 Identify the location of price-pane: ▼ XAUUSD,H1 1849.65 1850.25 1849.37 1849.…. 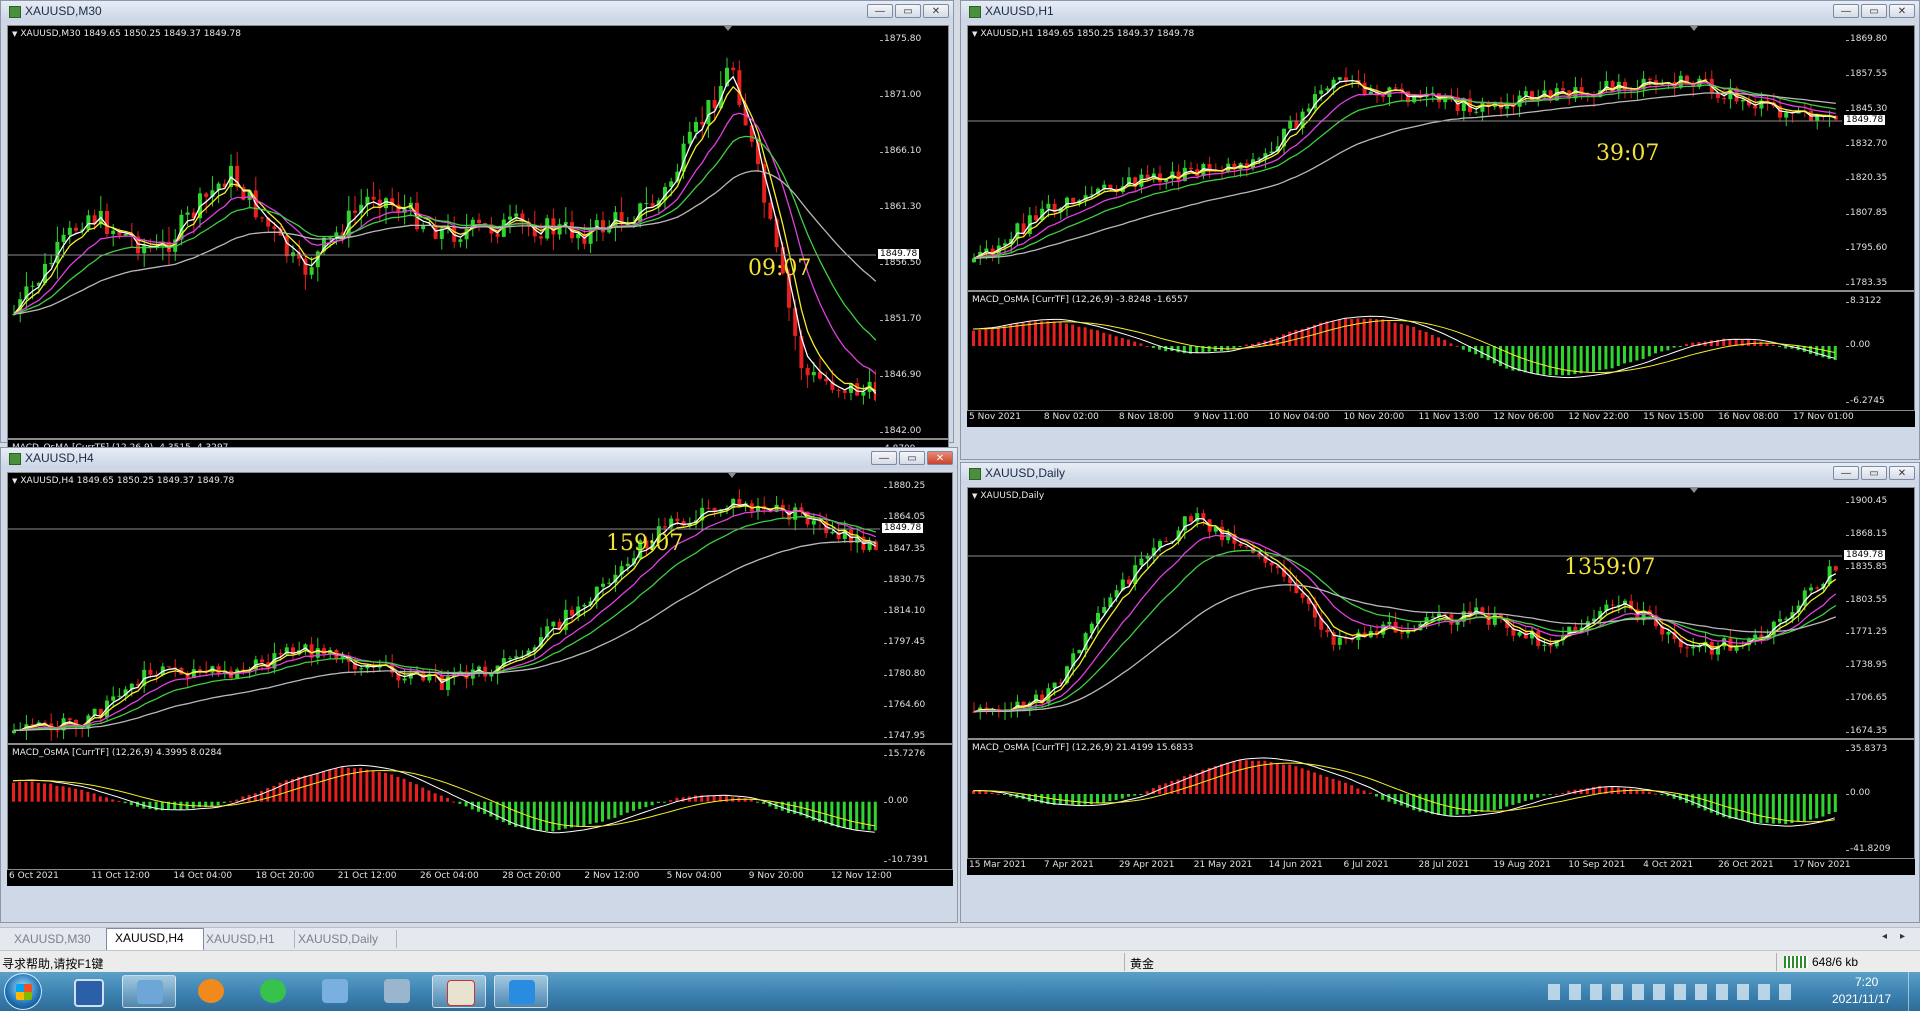
(1441, 158).